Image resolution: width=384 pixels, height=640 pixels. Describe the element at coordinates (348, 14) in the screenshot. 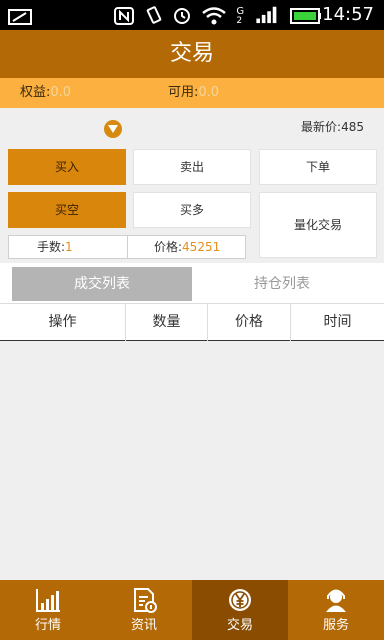

I see `status-time: 14:57` at that location.